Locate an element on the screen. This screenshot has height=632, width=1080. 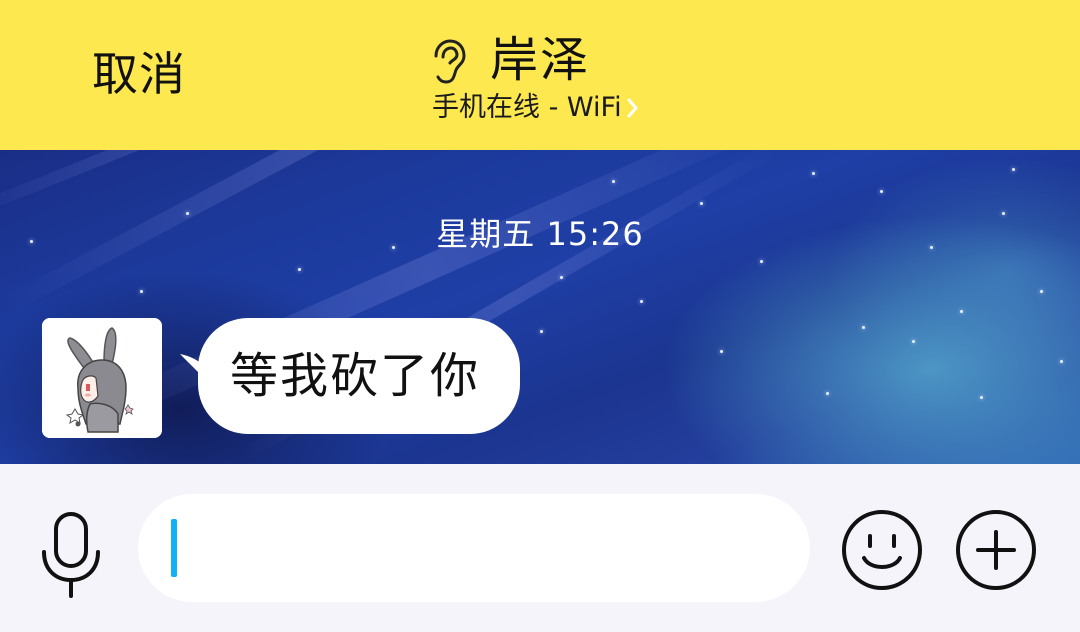
contact-name: 岸泽 is located at coordinates (540, 60).